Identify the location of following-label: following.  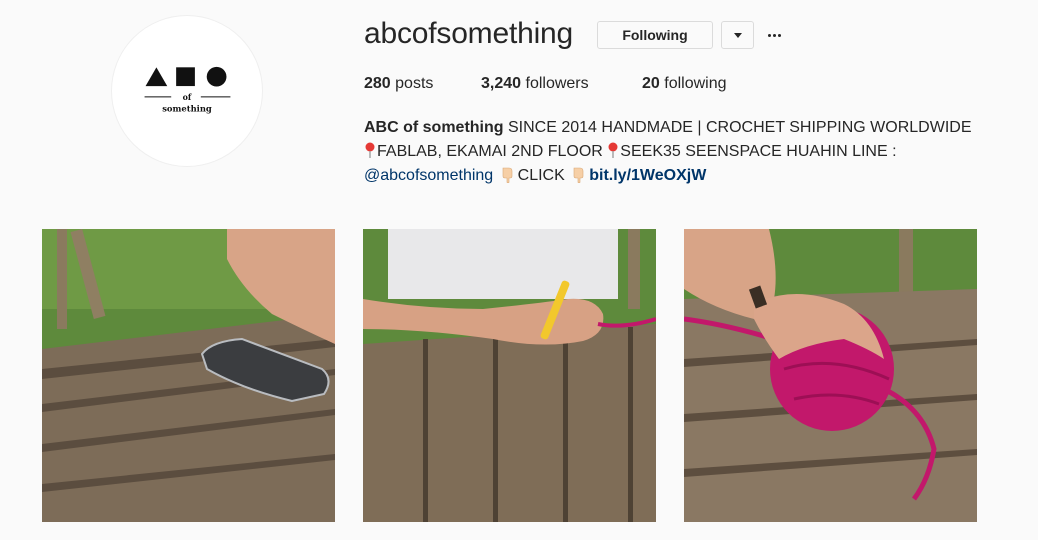
(695, 83).